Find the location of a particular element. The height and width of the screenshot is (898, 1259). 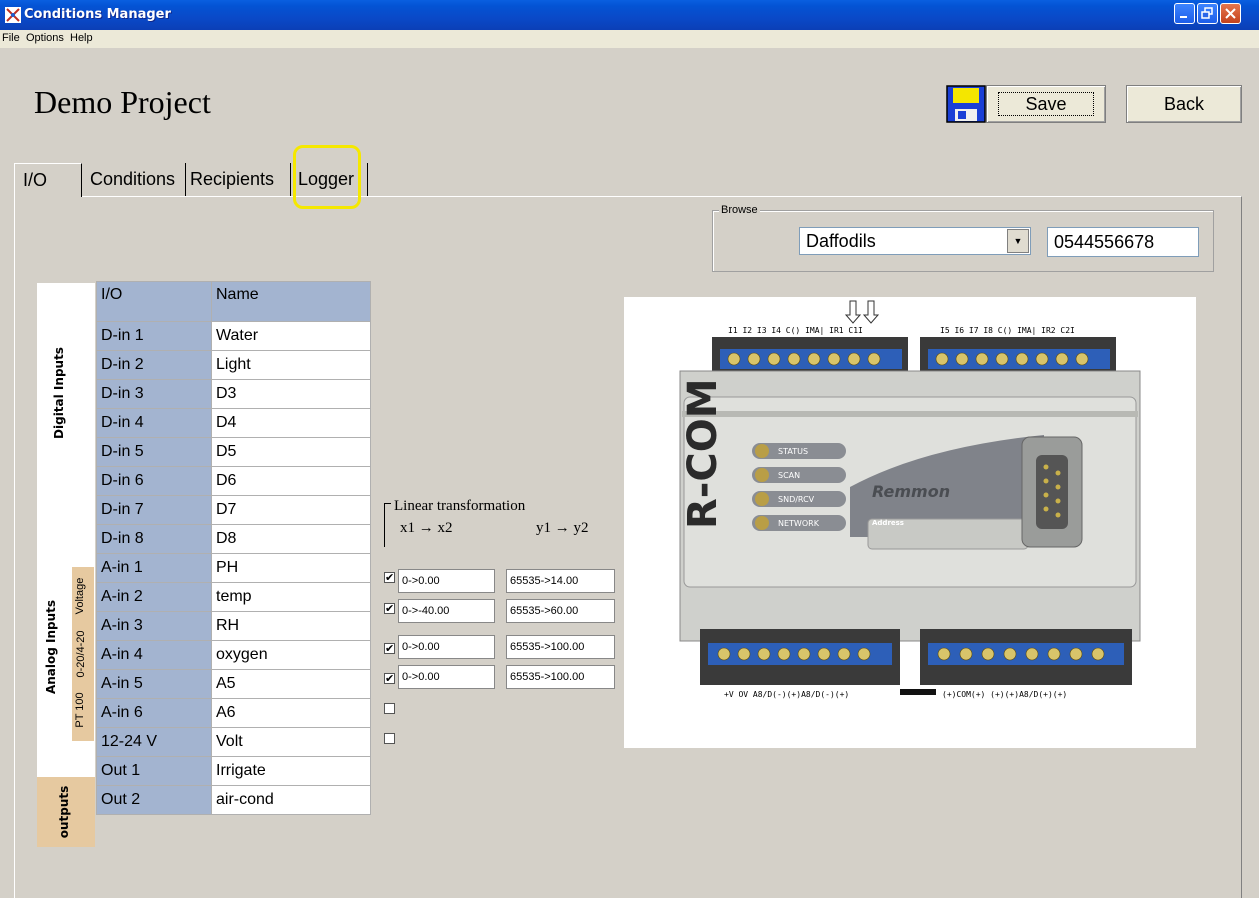

top-right-terminal-labels: I5 I6 I7 I8 C() IMA| IR2 C2I is located at coordinates (1007, 330).